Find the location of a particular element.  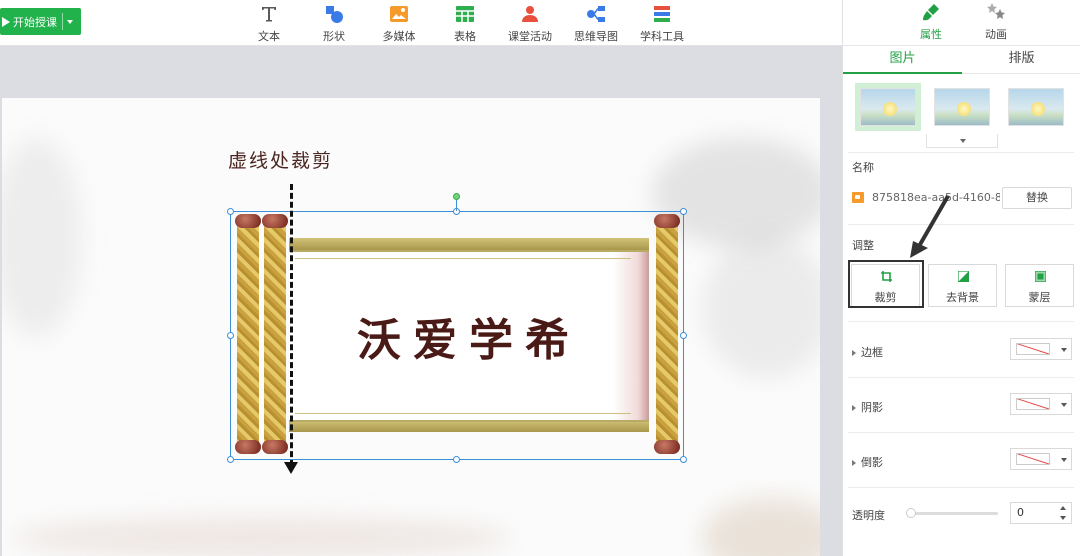

reflection-color-picker is located at coordinates (1041, 459).